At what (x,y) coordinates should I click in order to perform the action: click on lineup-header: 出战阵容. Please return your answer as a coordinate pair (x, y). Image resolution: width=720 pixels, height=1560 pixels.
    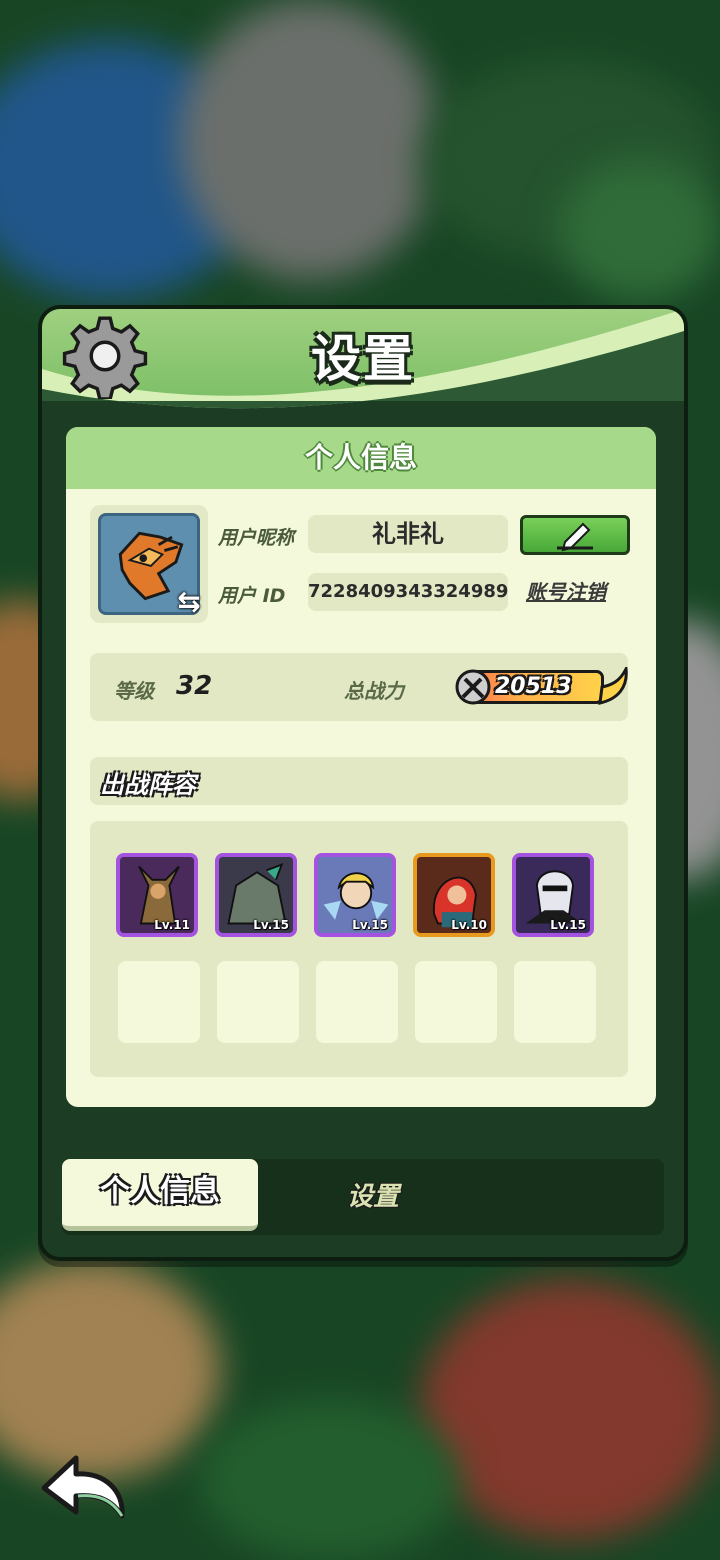
    Looking at the image, I should click on (359, 781).